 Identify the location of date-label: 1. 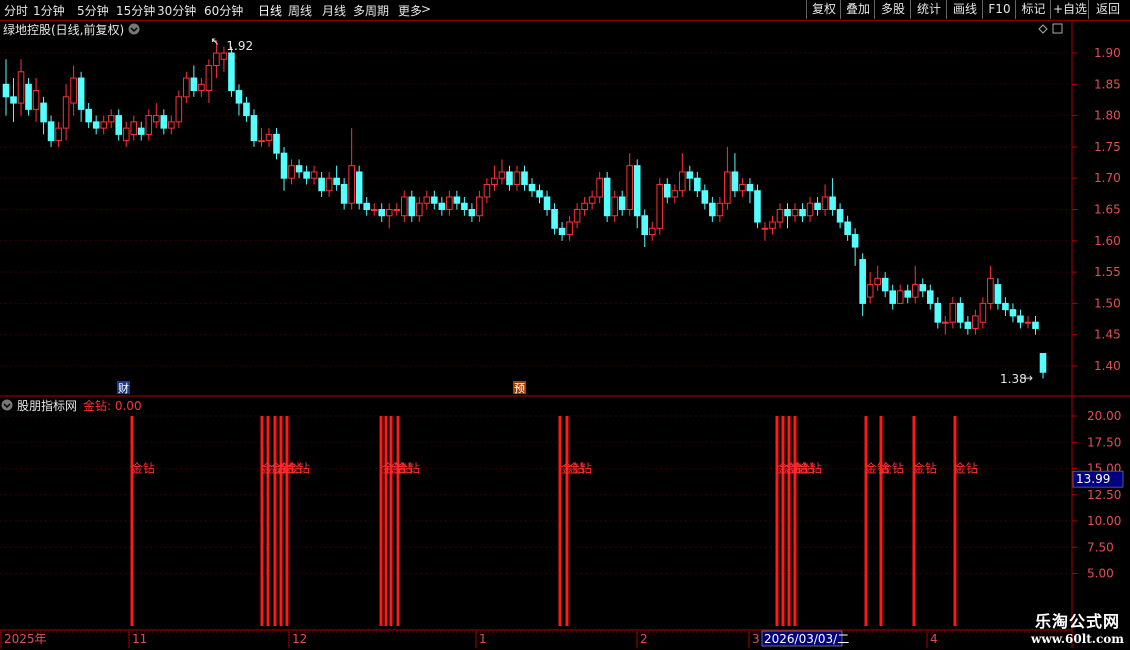
(483, 639).